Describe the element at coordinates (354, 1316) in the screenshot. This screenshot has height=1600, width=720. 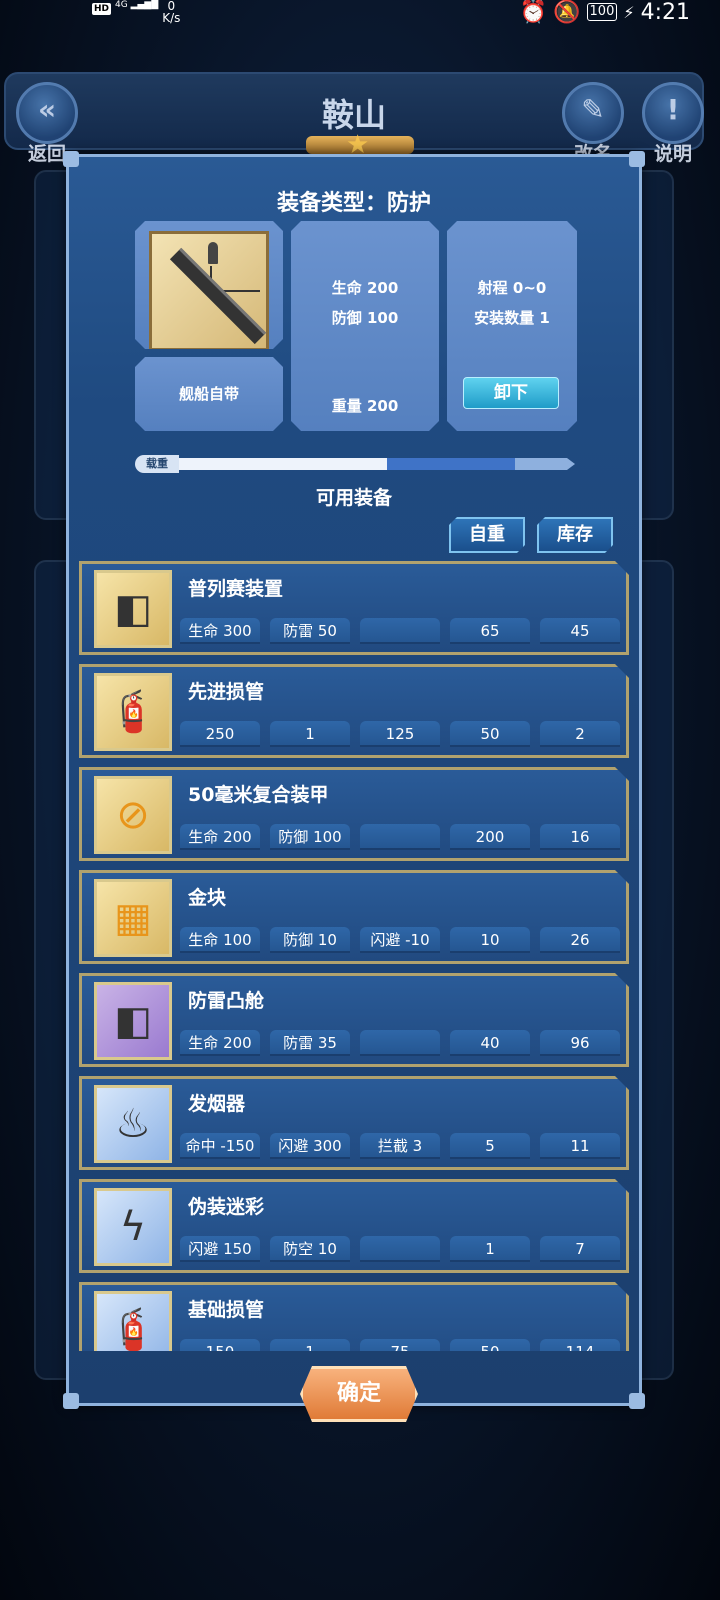
I see `equipment-list-item: 🧯 基础损管 150 1 75 50 114` at that location.